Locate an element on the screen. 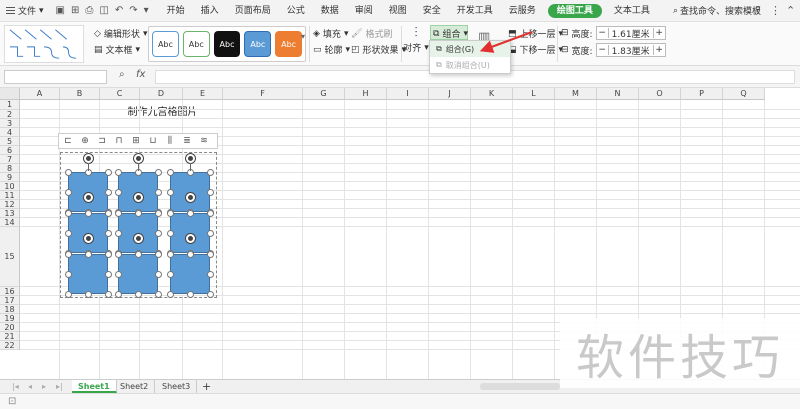 This screenshot has height=409, width=800. collapse-ribbon-icon: ⌃ is located at coordinates (790, 10).